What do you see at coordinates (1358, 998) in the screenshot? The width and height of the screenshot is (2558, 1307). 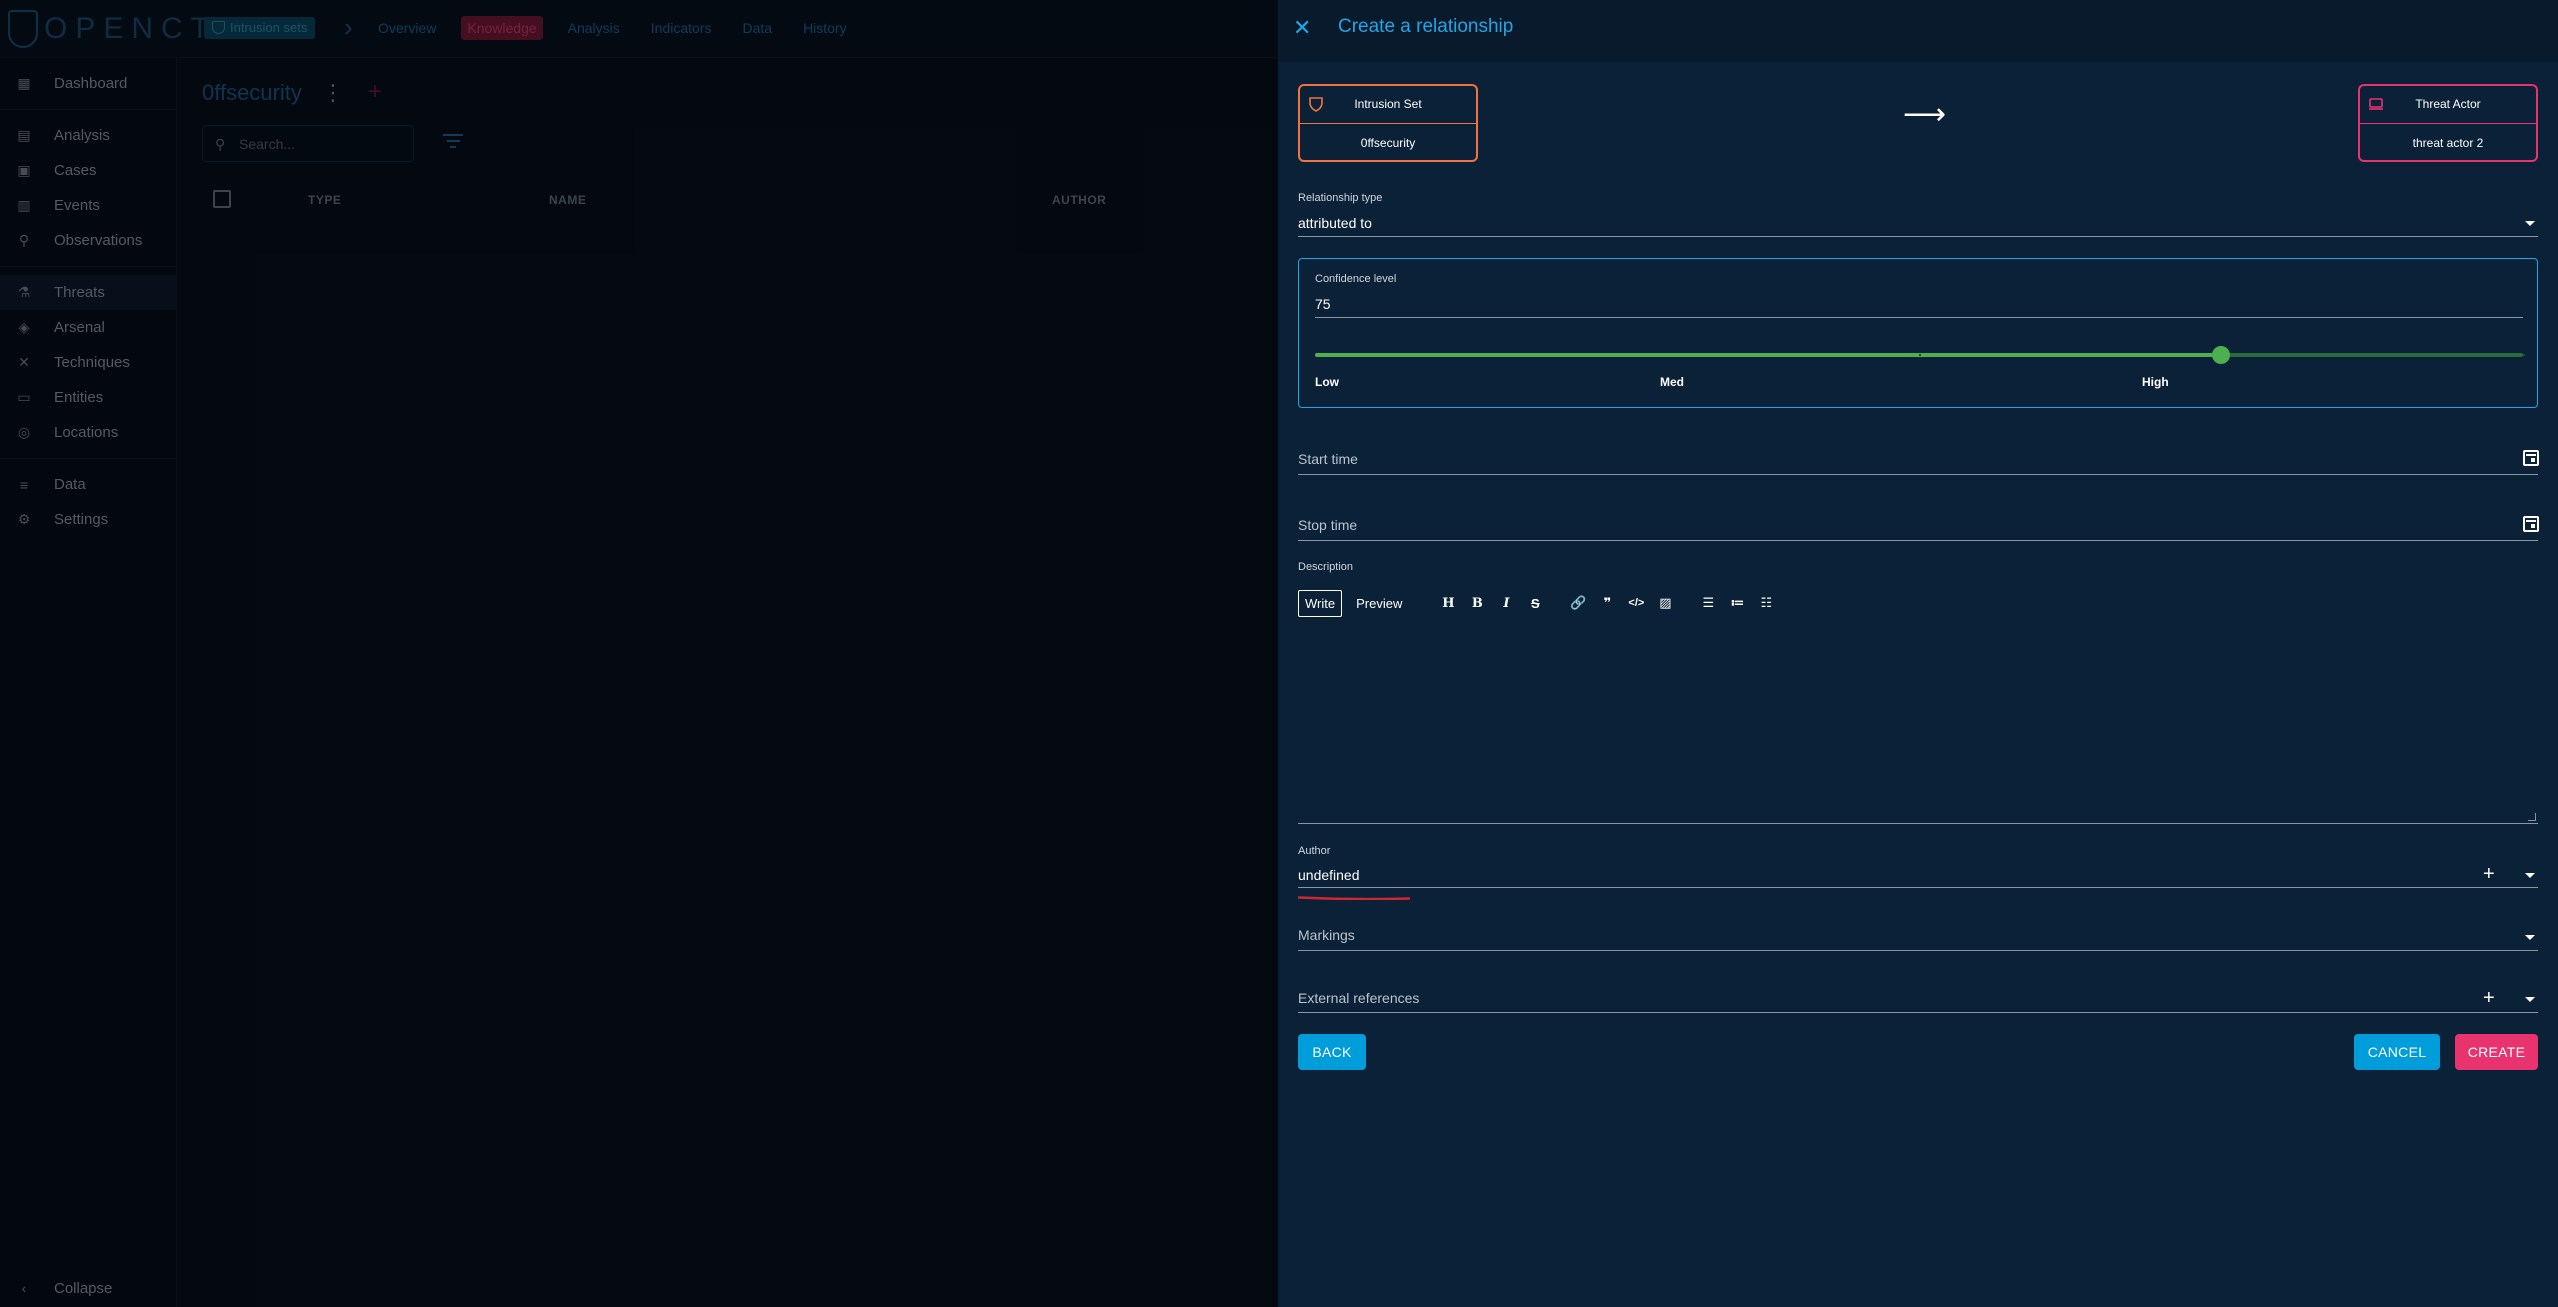 I see `external-references-field: External references` at bounding box center [1358, 998].